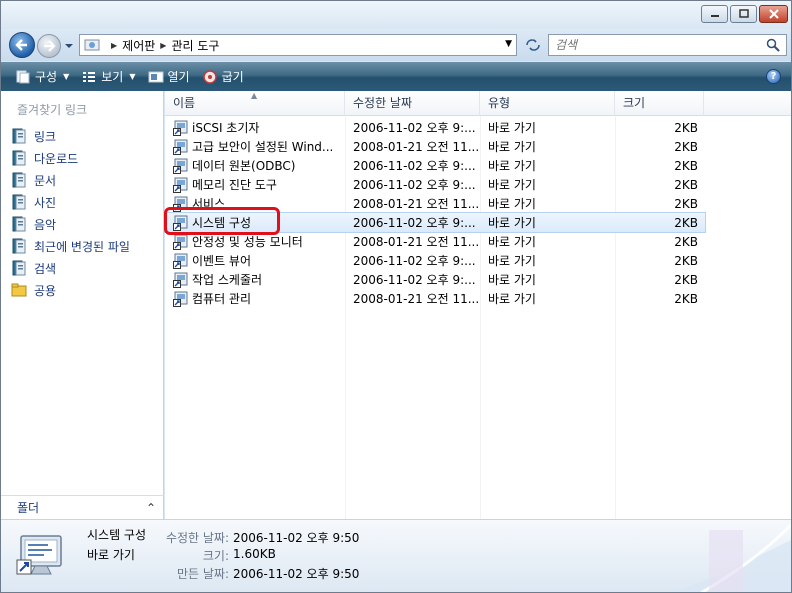 This screenshot has height=593, width=792. What do you see at coordinates (92, 45) in the screenshot?
I see `control-panel-icon` at bounding box center [92, 45].